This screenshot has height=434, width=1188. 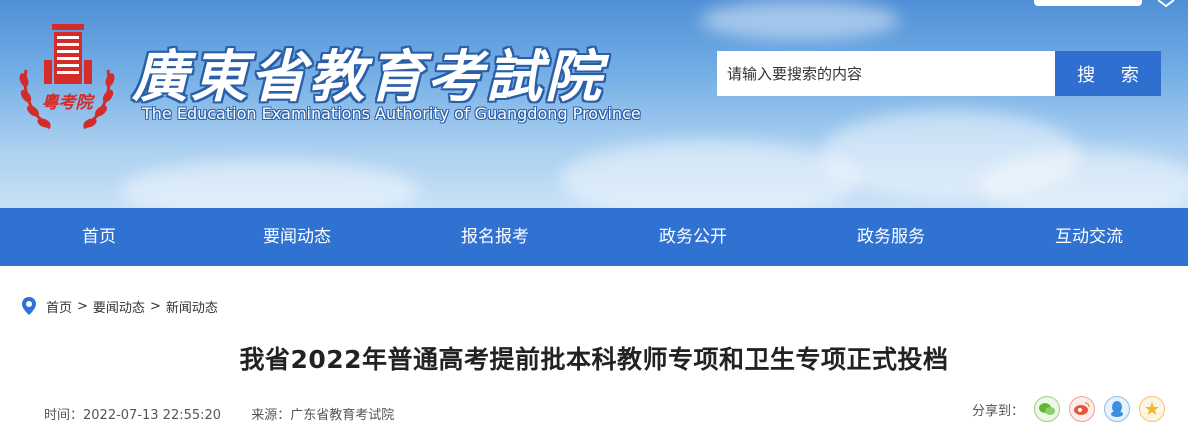 What do you see at coordinates (1047, 409) in the screenshot?
I see `wechat-icon` at bounding box center [1047, 409].